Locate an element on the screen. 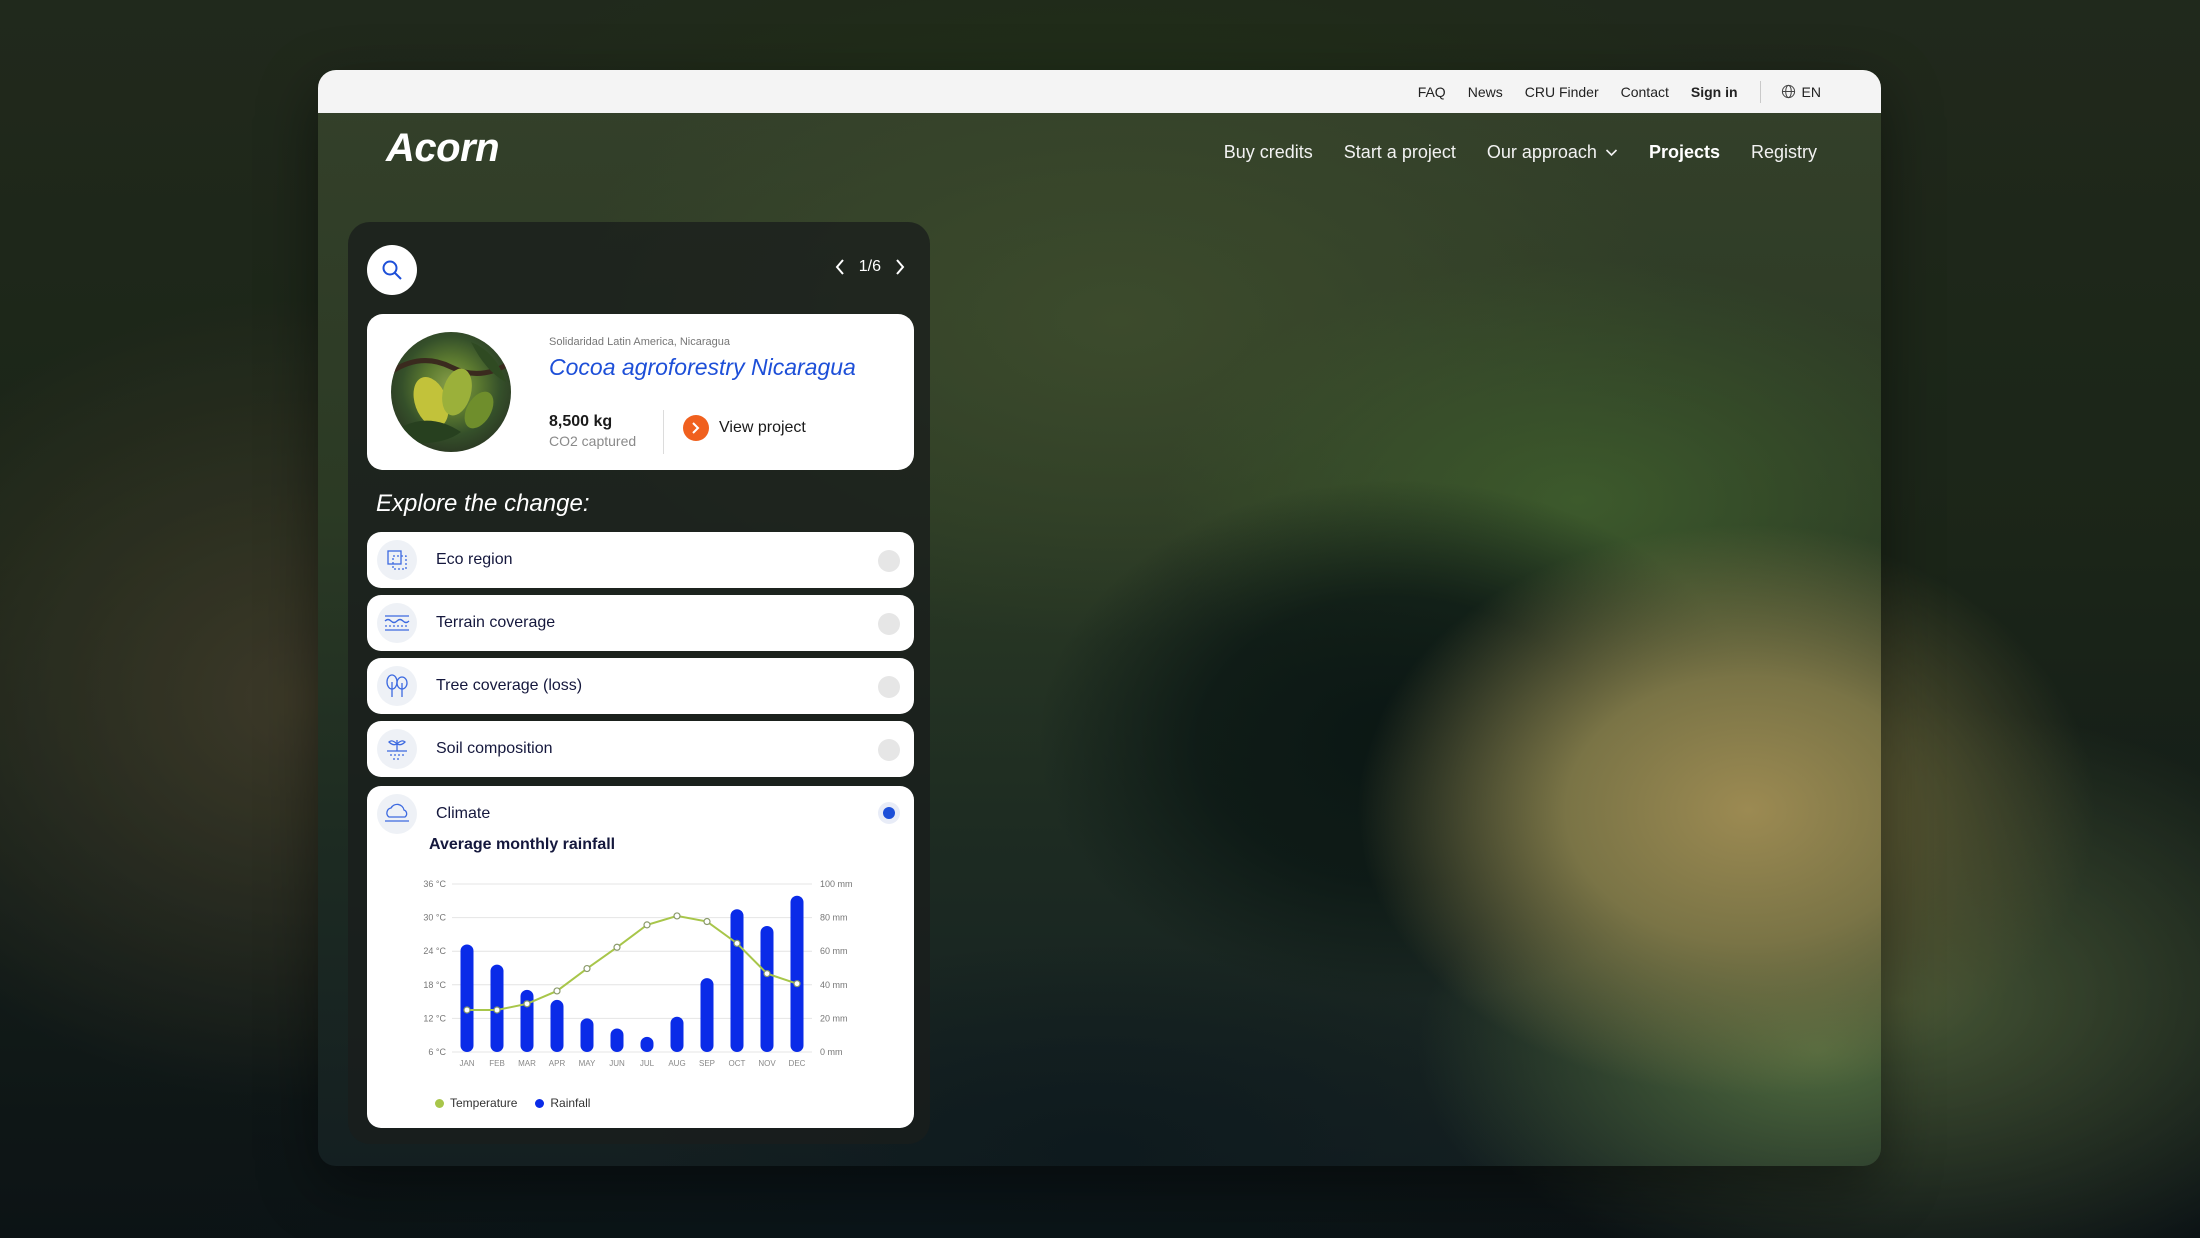 This screenshot has width=2200, height=1238. project-photo is located at coordinates (451, 392).